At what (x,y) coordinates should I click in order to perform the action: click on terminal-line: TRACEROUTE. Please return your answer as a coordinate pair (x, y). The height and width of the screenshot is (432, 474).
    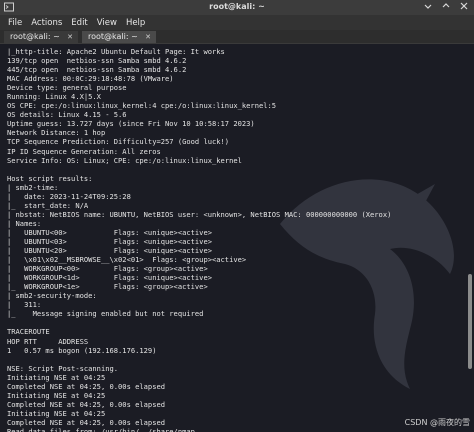
    Looking at the image, I should click on (28, 332).